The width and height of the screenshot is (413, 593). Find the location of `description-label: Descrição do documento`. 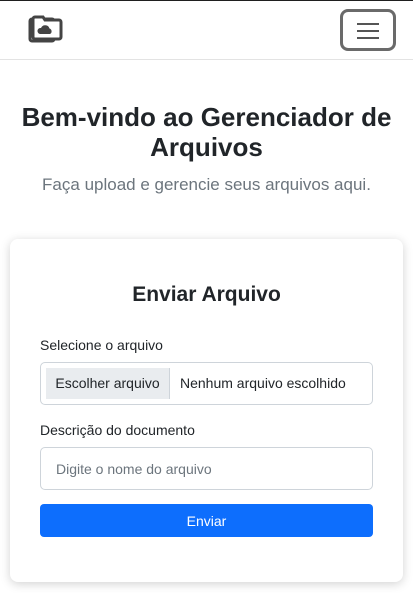

description-label: Descrição do documento is located at coordinates (117, 430).